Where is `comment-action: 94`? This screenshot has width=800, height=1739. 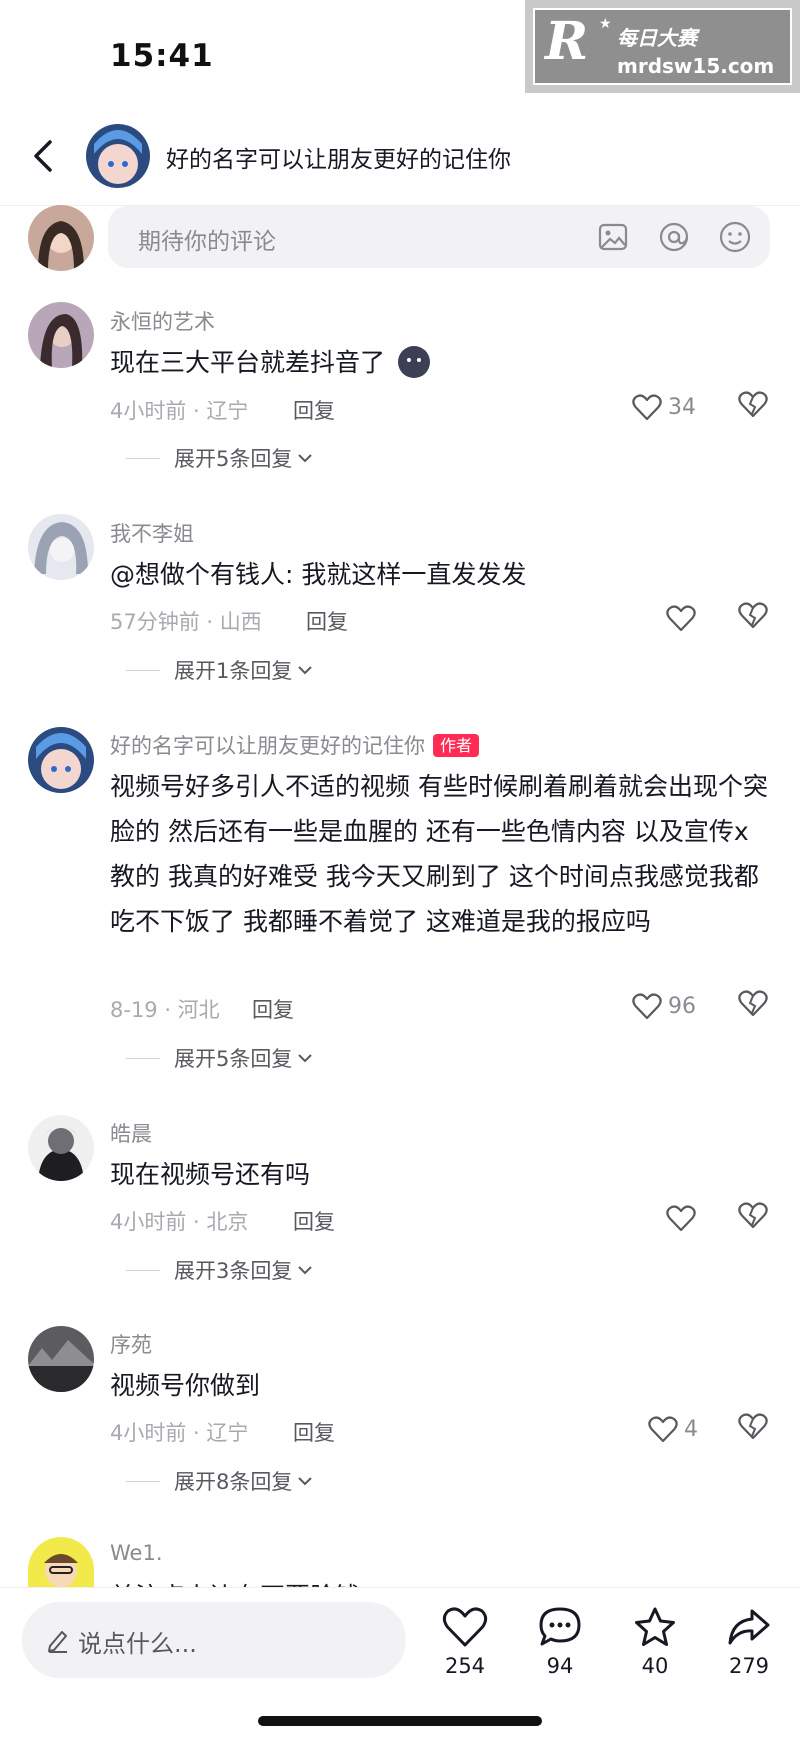
comment-action: 94 is located at coordinates (560, 1642).